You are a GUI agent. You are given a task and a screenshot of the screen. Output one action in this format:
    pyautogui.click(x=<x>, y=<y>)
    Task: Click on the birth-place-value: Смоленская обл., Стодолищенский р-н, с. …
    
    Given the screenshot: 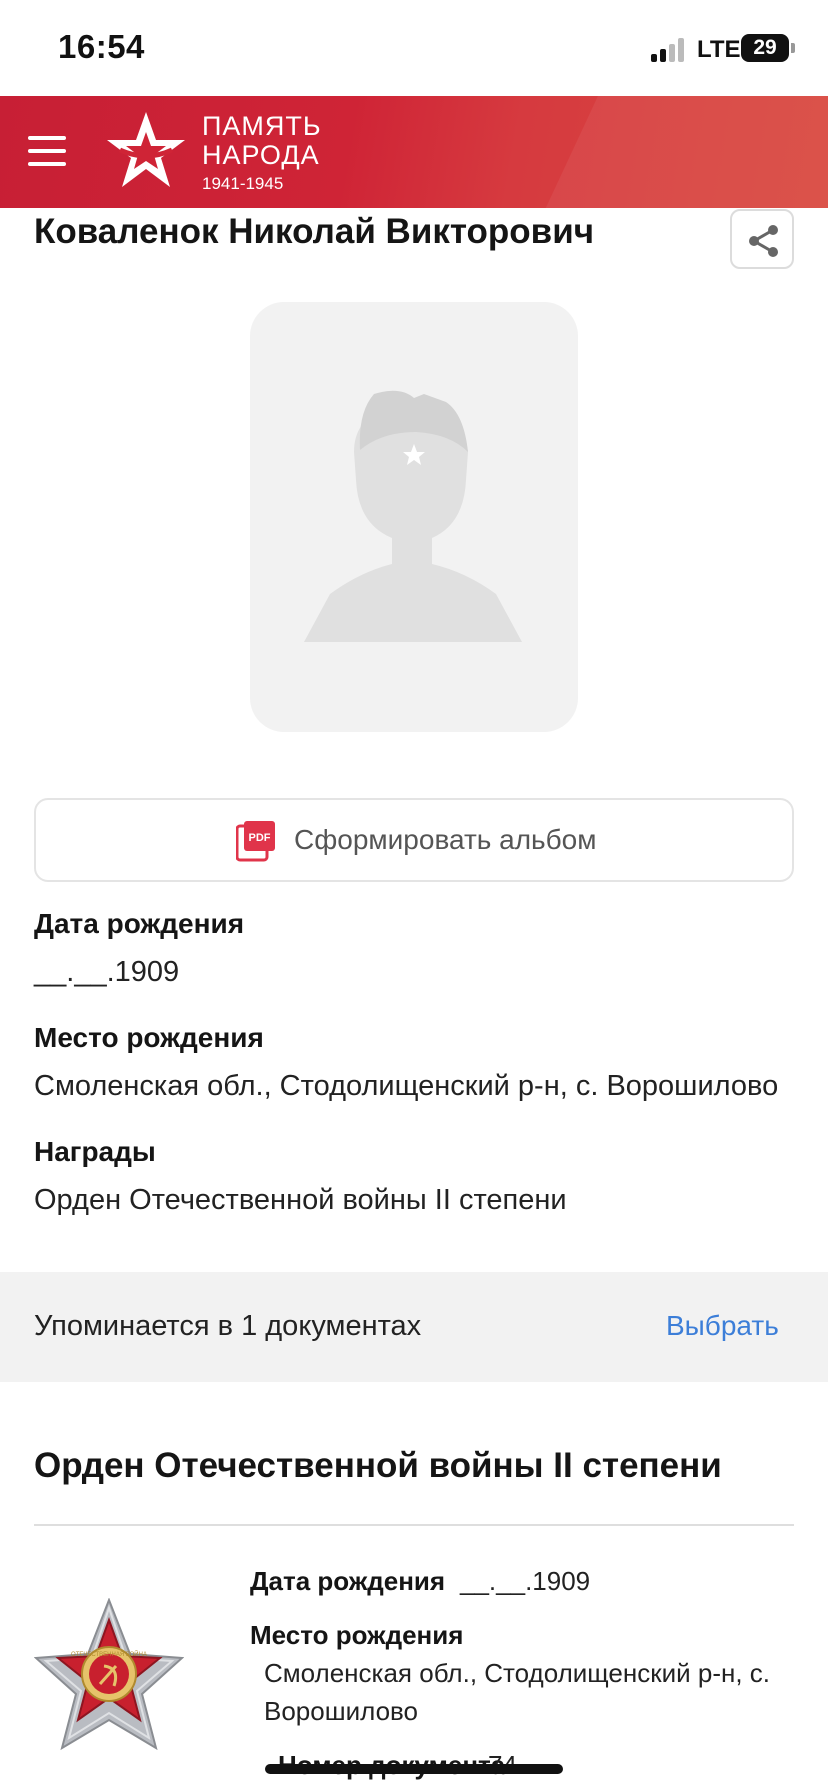 What is the action you would take?
    pyautogui.click(x=406, y=1086)
    